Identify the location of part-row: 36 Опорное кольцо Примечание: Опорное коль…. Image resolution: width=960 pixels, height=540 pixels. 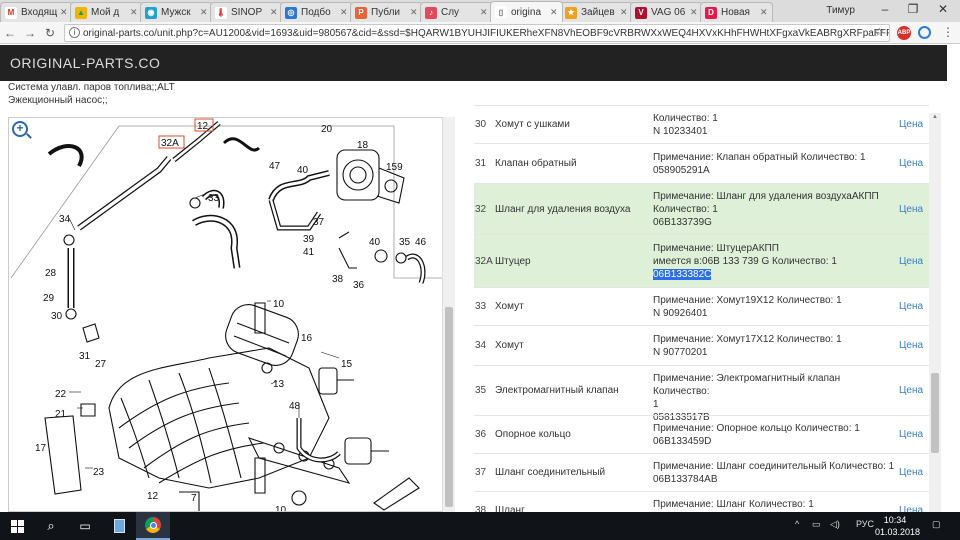
(701, 434).